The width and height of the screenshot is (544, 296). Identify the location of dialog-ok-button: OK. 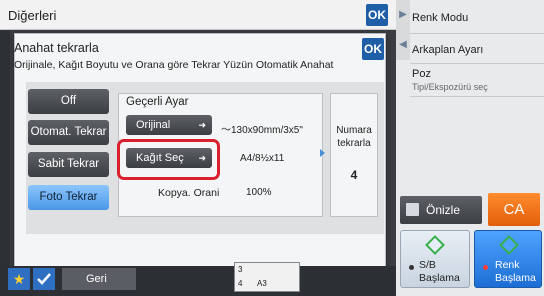
(373, 49).